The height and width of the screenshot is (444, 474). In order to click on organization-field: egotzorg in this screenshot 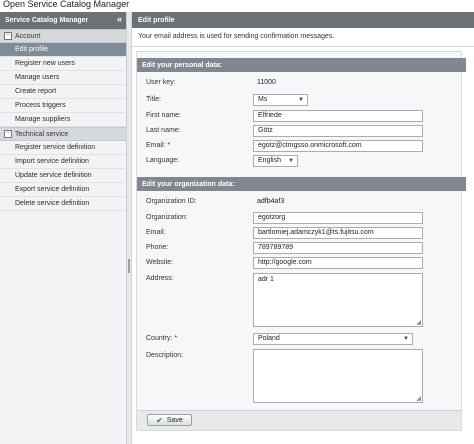, I will do `click(338, 218)`.